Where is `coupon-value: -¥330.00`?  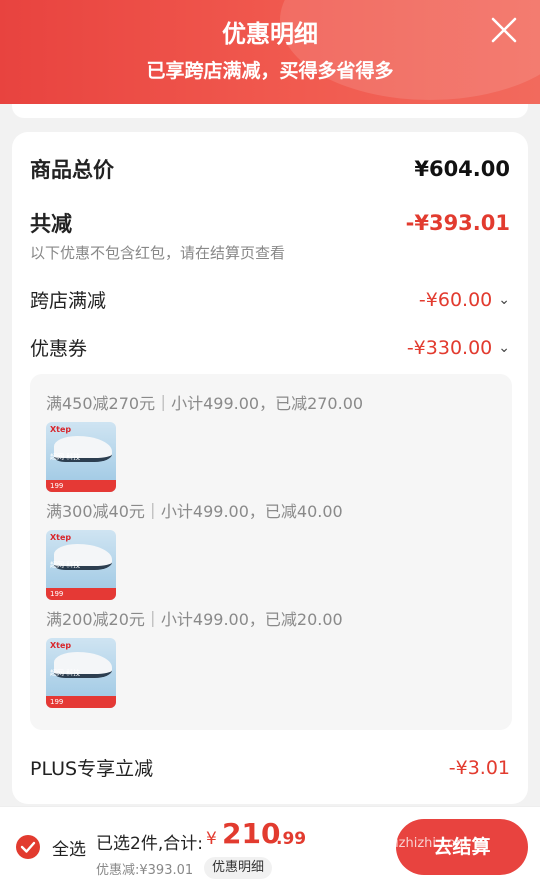
coupon-value: -¥330.00 is located at coordinates (449, 347).